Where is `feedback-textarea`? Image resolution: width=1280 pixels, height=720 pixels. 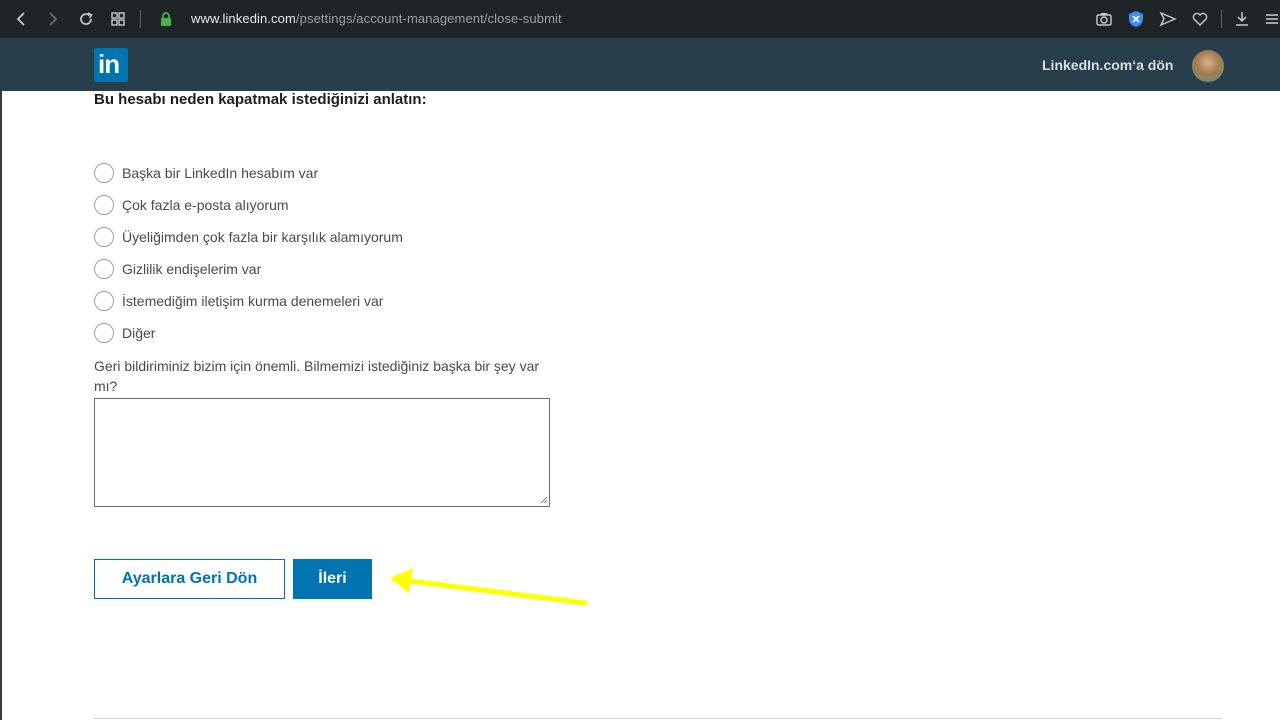
feedback-textarea is located at coordinates (322, 452).